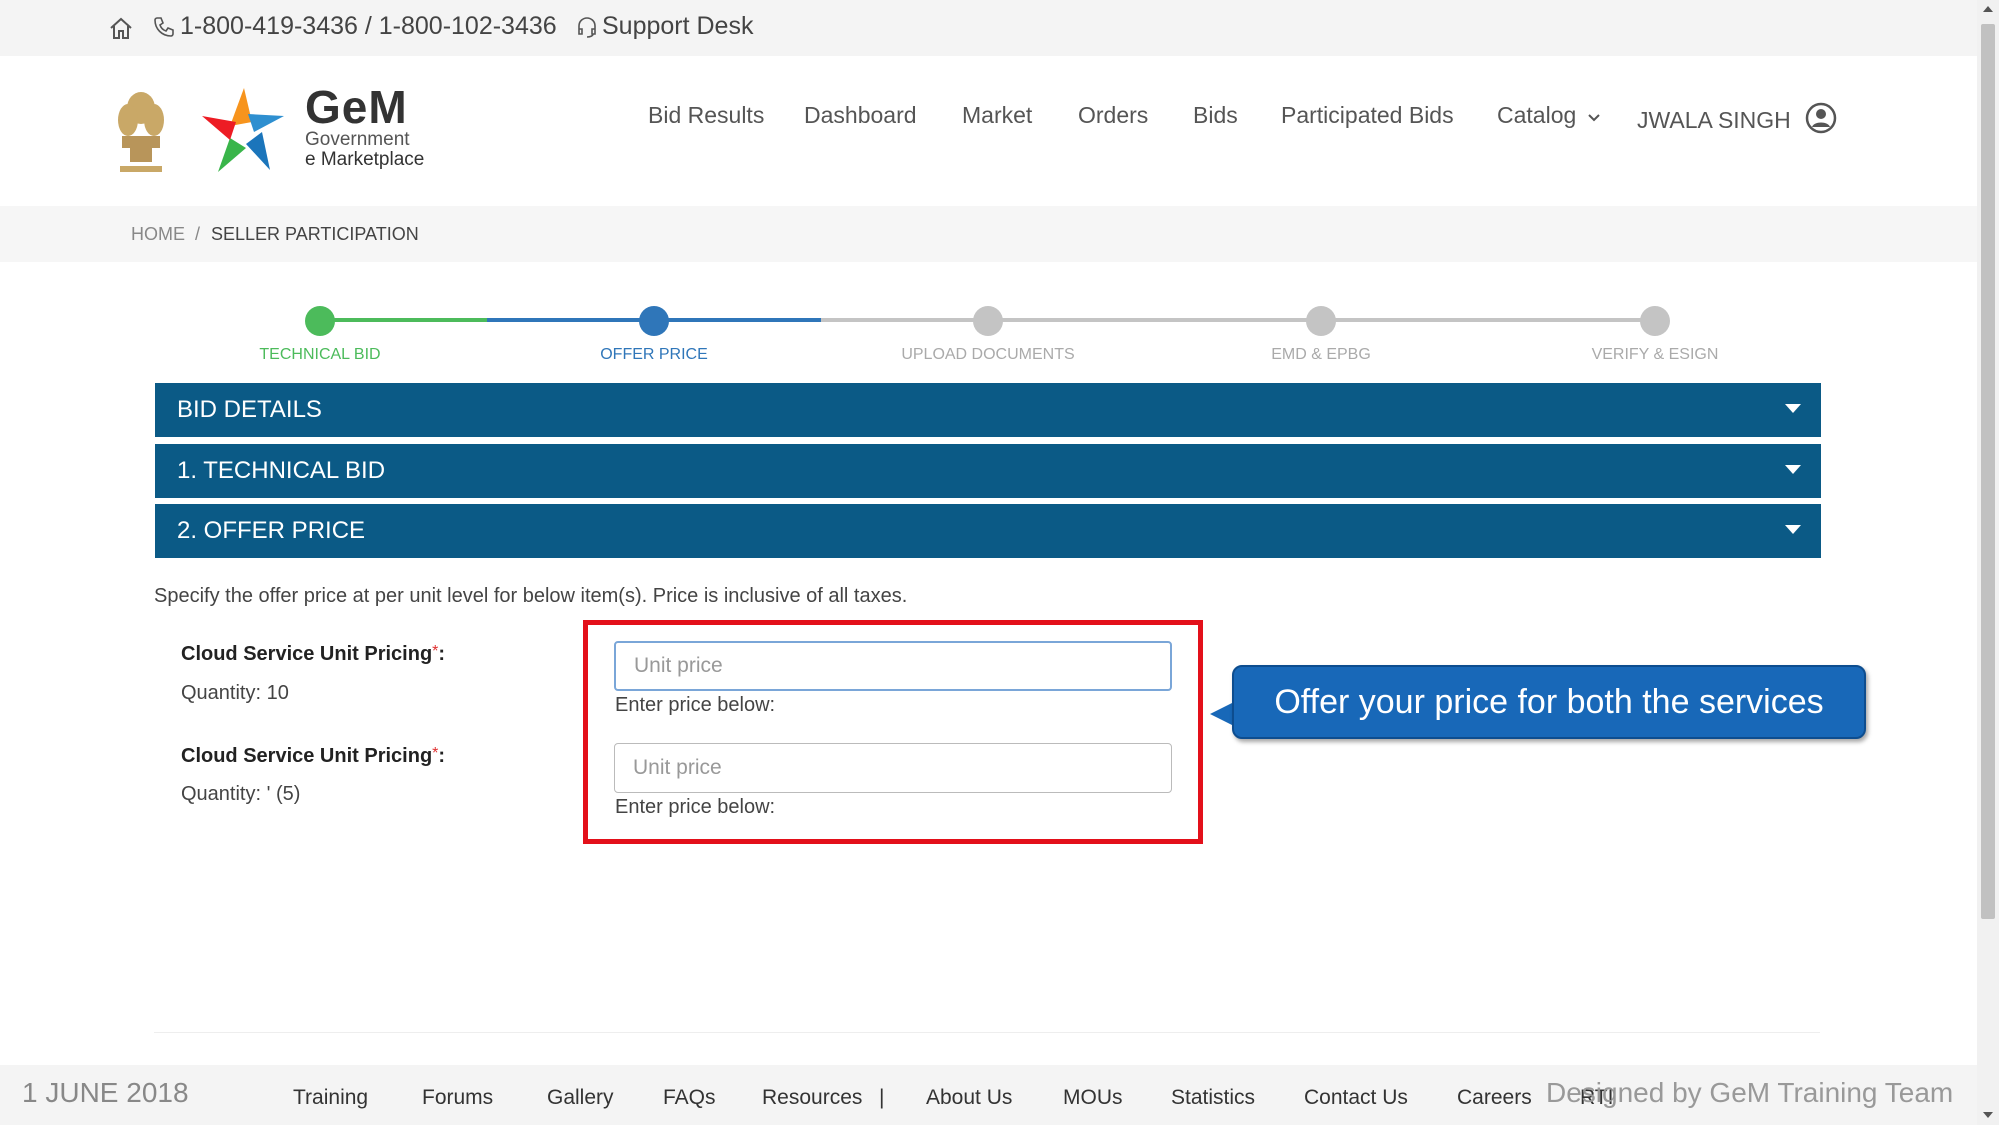 The height and width of the screenshot is (1125, 1999). Describe the element at coordinates (1655, 354) in the screenshot. I see `step-label-verify-esign: VERIFY & ESIGN` at that location.